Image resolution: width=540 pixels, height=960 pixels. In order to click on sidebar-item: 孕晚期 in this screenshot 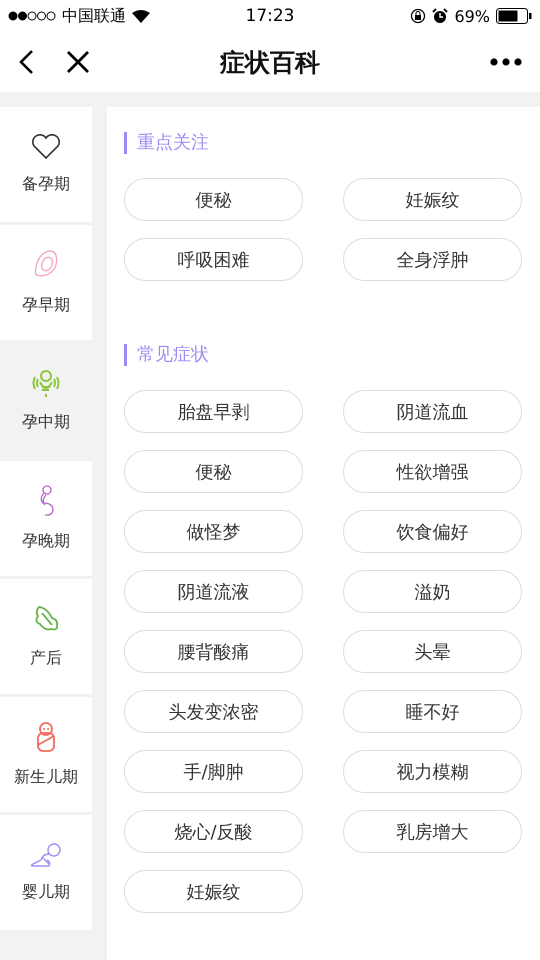, I will do `click(46, 518)`.